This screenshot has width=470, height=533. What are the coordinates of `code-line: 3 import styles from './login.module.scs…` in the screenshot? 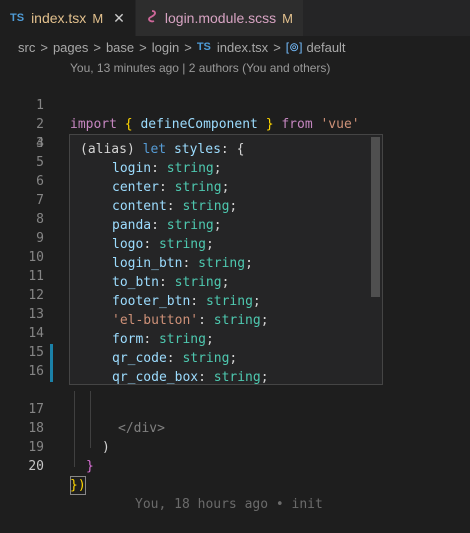 It's located at (235, 143).